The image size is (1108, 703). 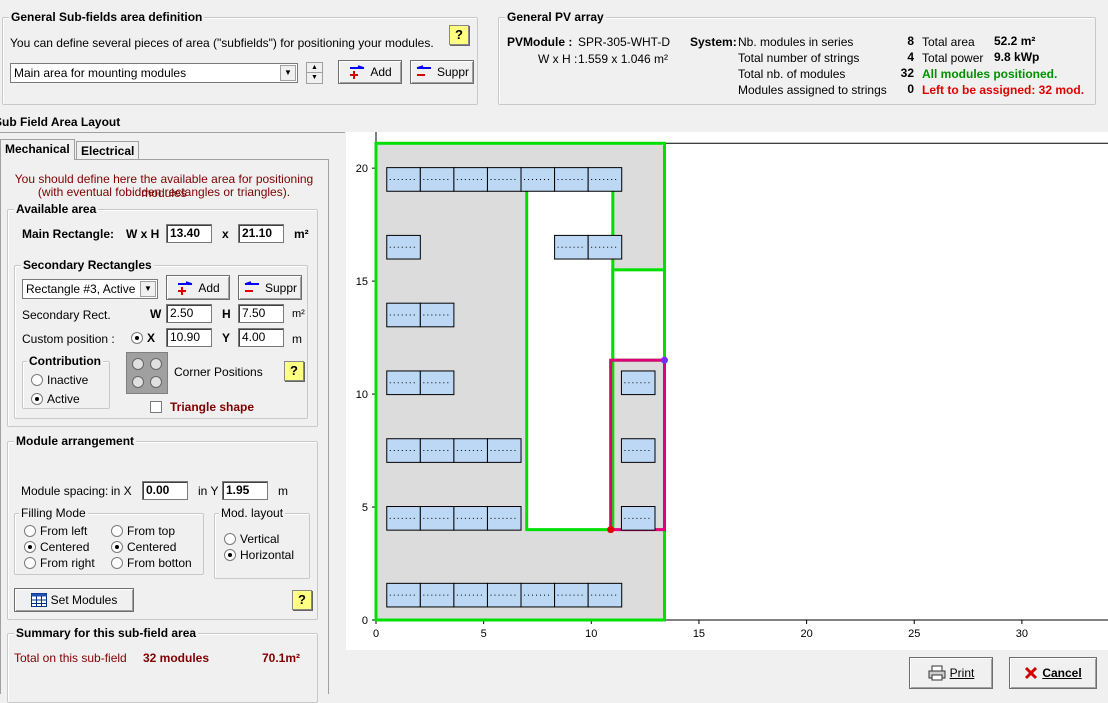 What do you see at coordinates (138, 364) in the screenshot?
I see `corner-tl-icon` at bounding box center [138, 364].